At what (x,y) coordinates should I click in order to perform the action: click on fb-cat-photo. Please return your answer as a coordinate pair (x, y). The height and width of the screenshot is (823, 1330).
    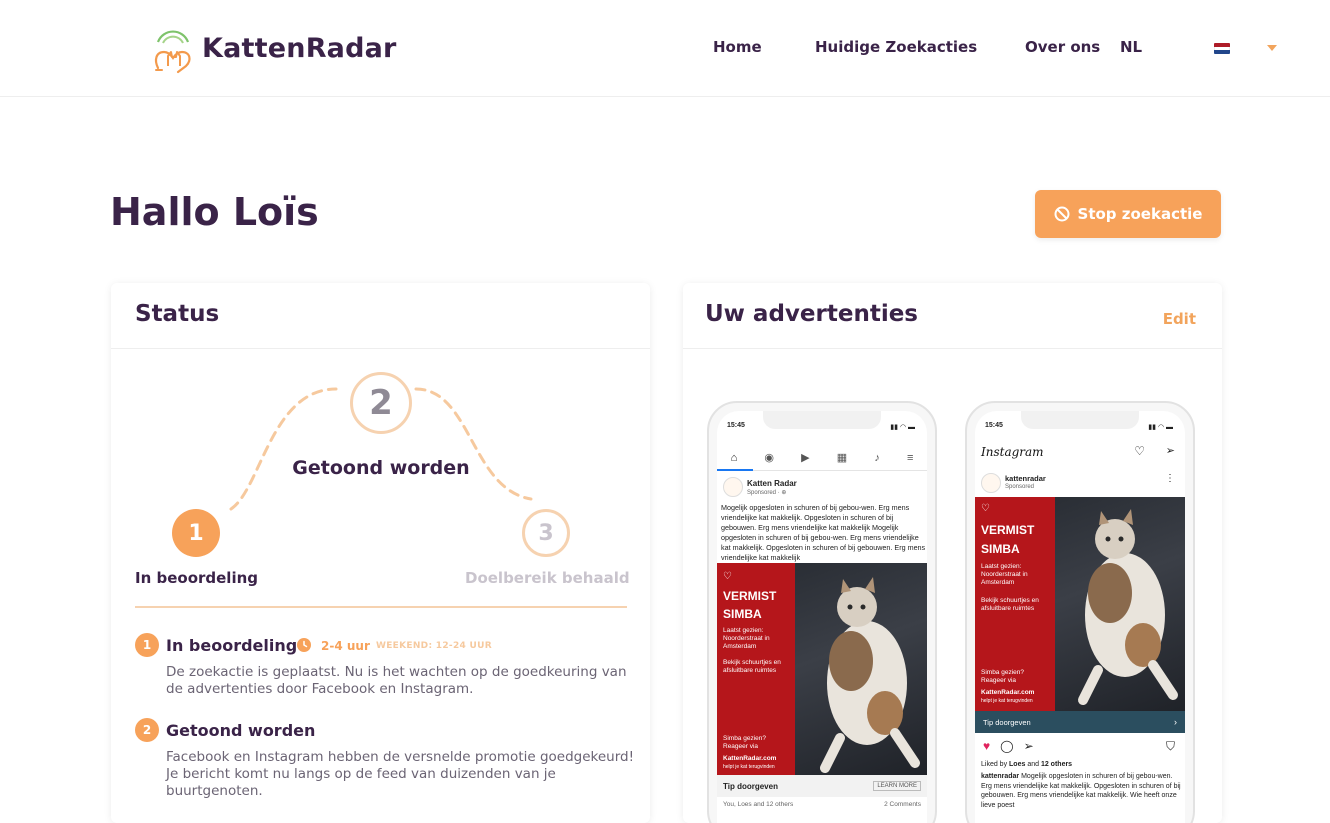
    Looking at the image, I should click on (861, 669).